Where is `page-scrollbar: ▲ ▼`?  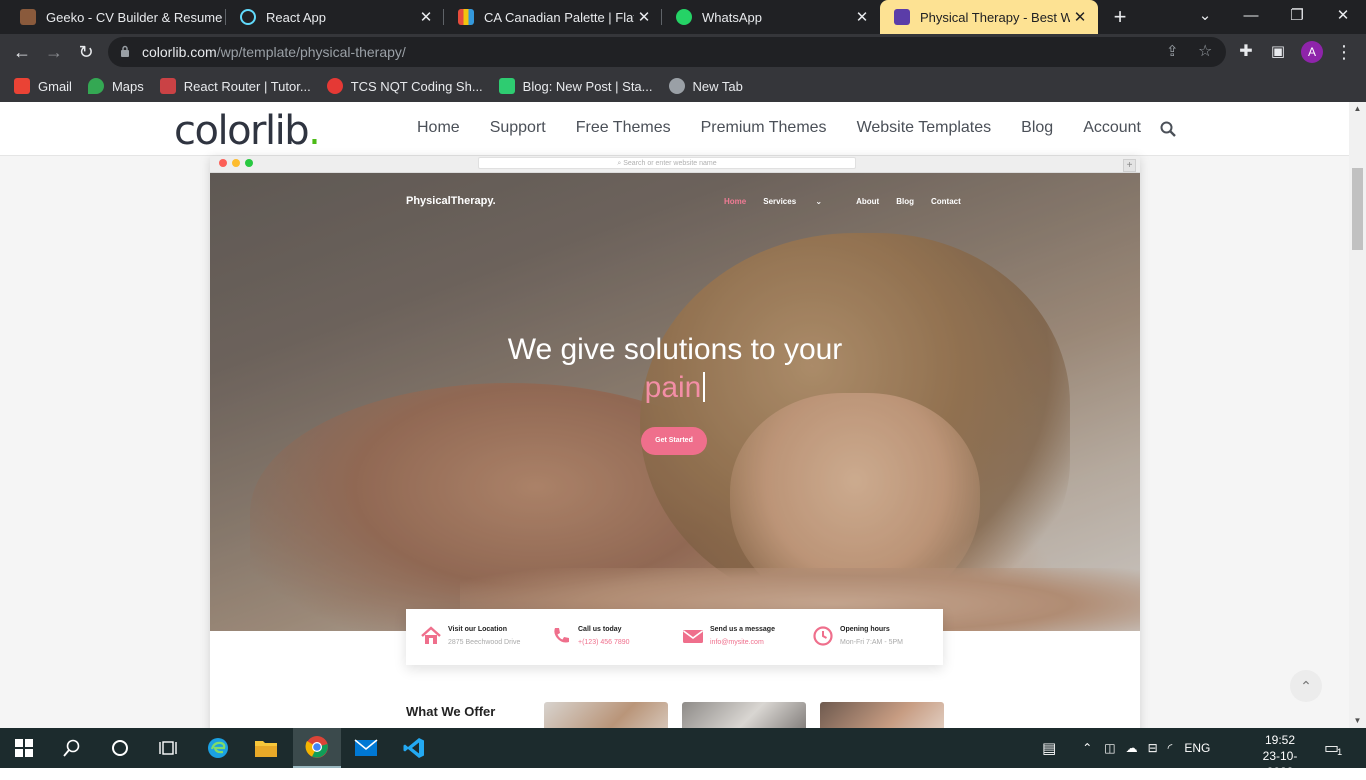
page-scrollbar: ▲ ▼ is located at coordinates (1357, 415).